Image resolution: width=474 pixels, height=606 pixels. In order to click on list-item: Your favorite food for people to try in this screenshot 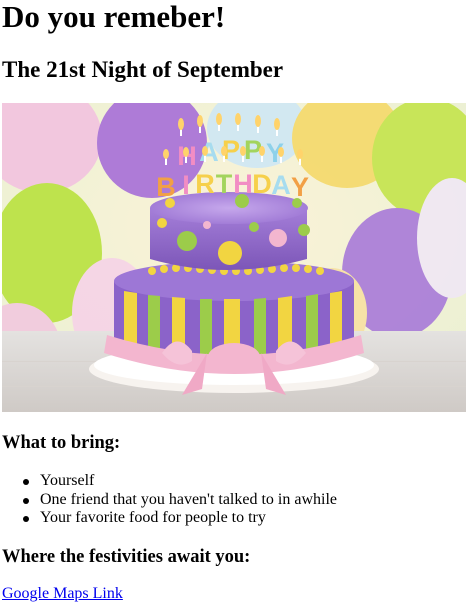, I will do `click(180, 518)`.